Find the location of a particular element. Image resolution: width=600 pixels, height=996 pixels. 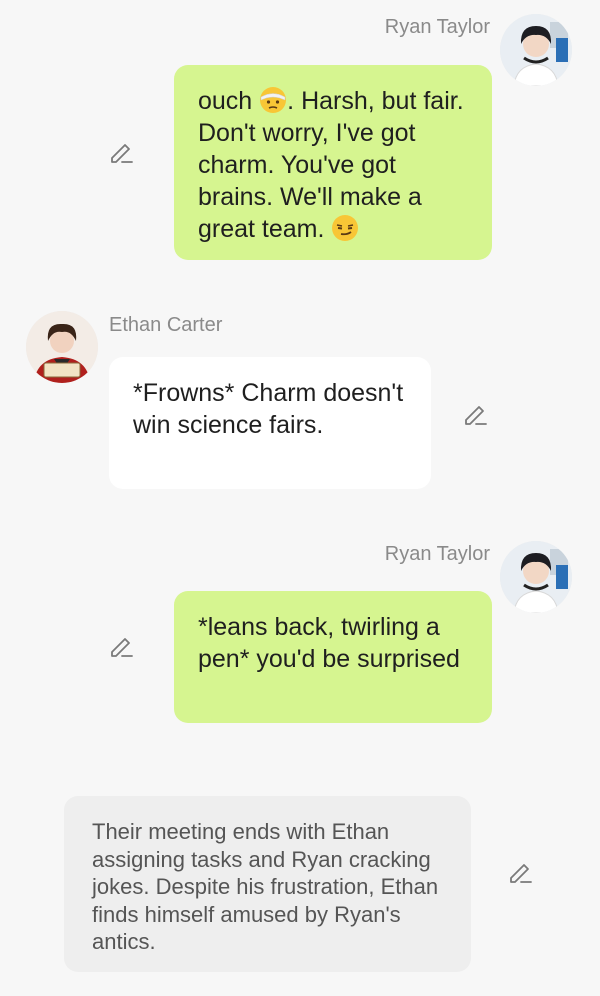

message-text: ouch is located at coordinates (229, 101).